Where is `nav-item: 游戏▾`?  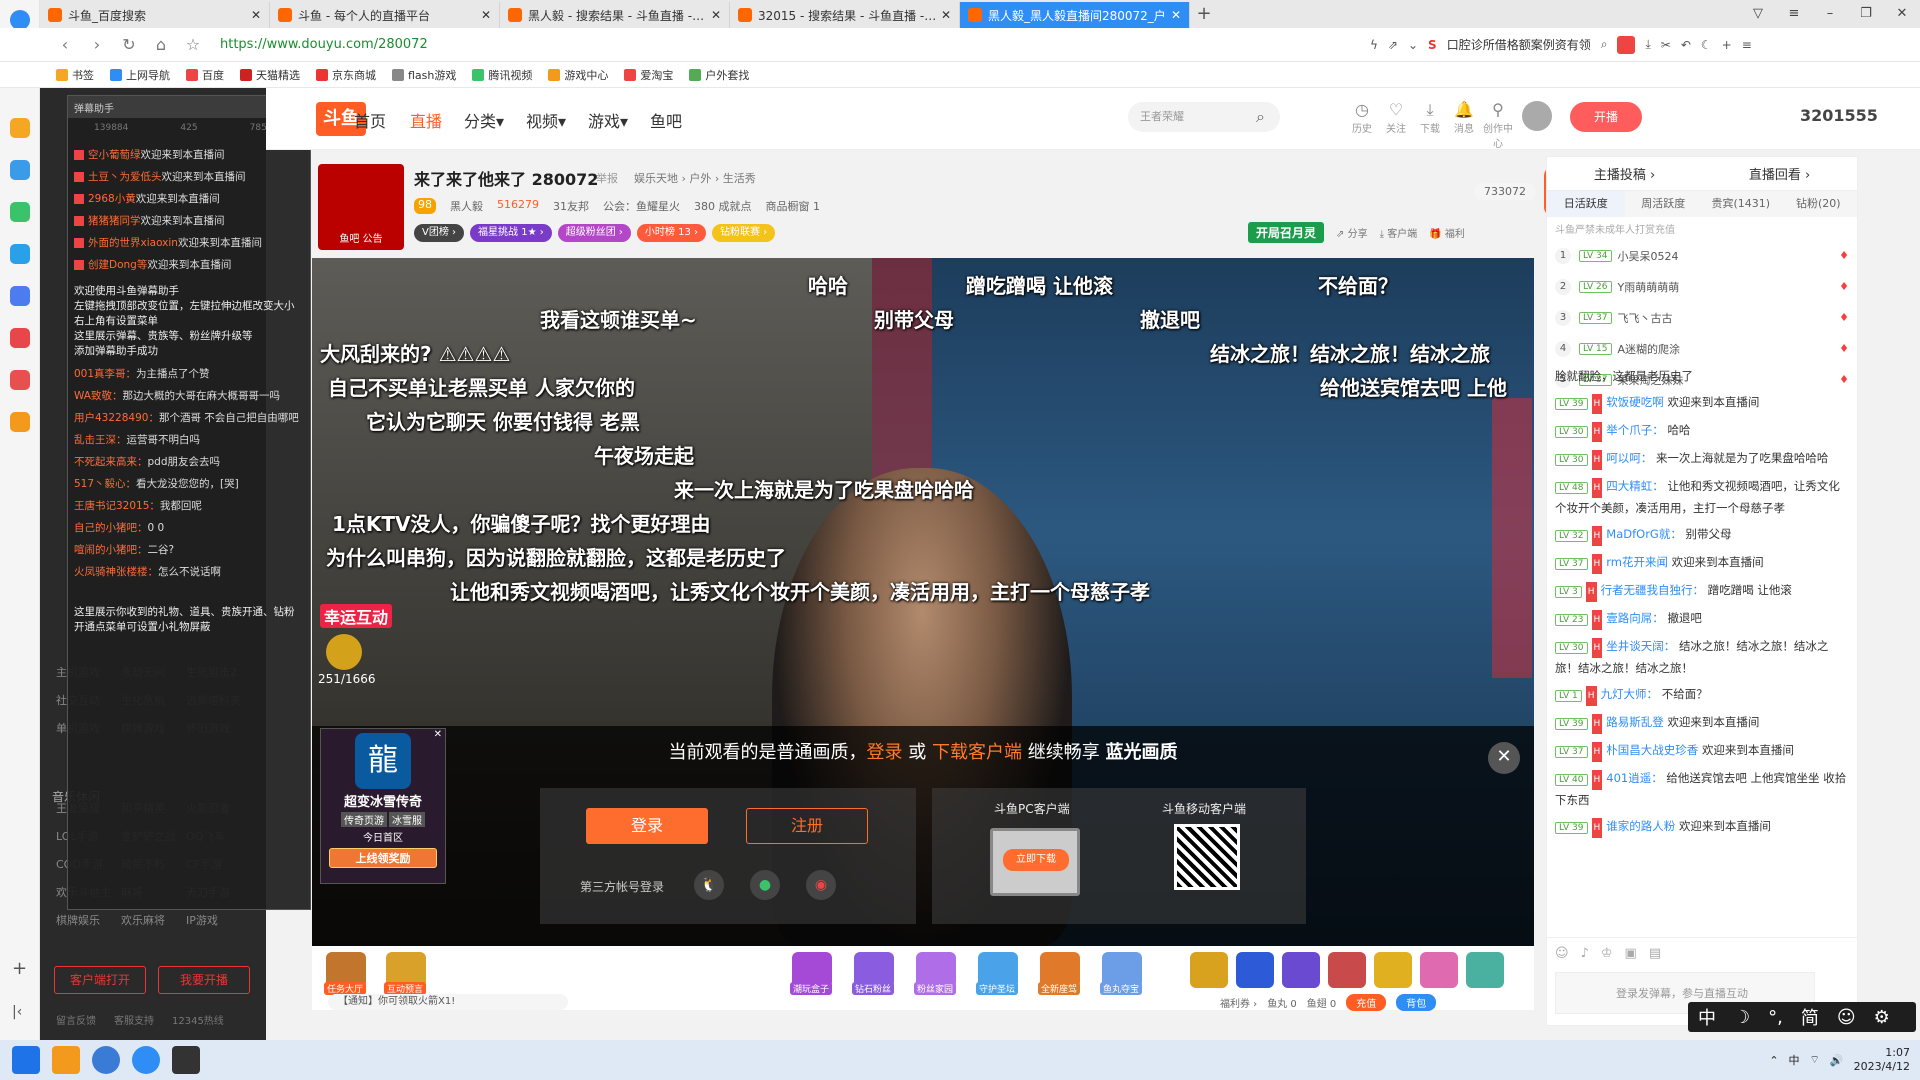 nav-item: 游戏▾ is located at coordinates (608, 120).